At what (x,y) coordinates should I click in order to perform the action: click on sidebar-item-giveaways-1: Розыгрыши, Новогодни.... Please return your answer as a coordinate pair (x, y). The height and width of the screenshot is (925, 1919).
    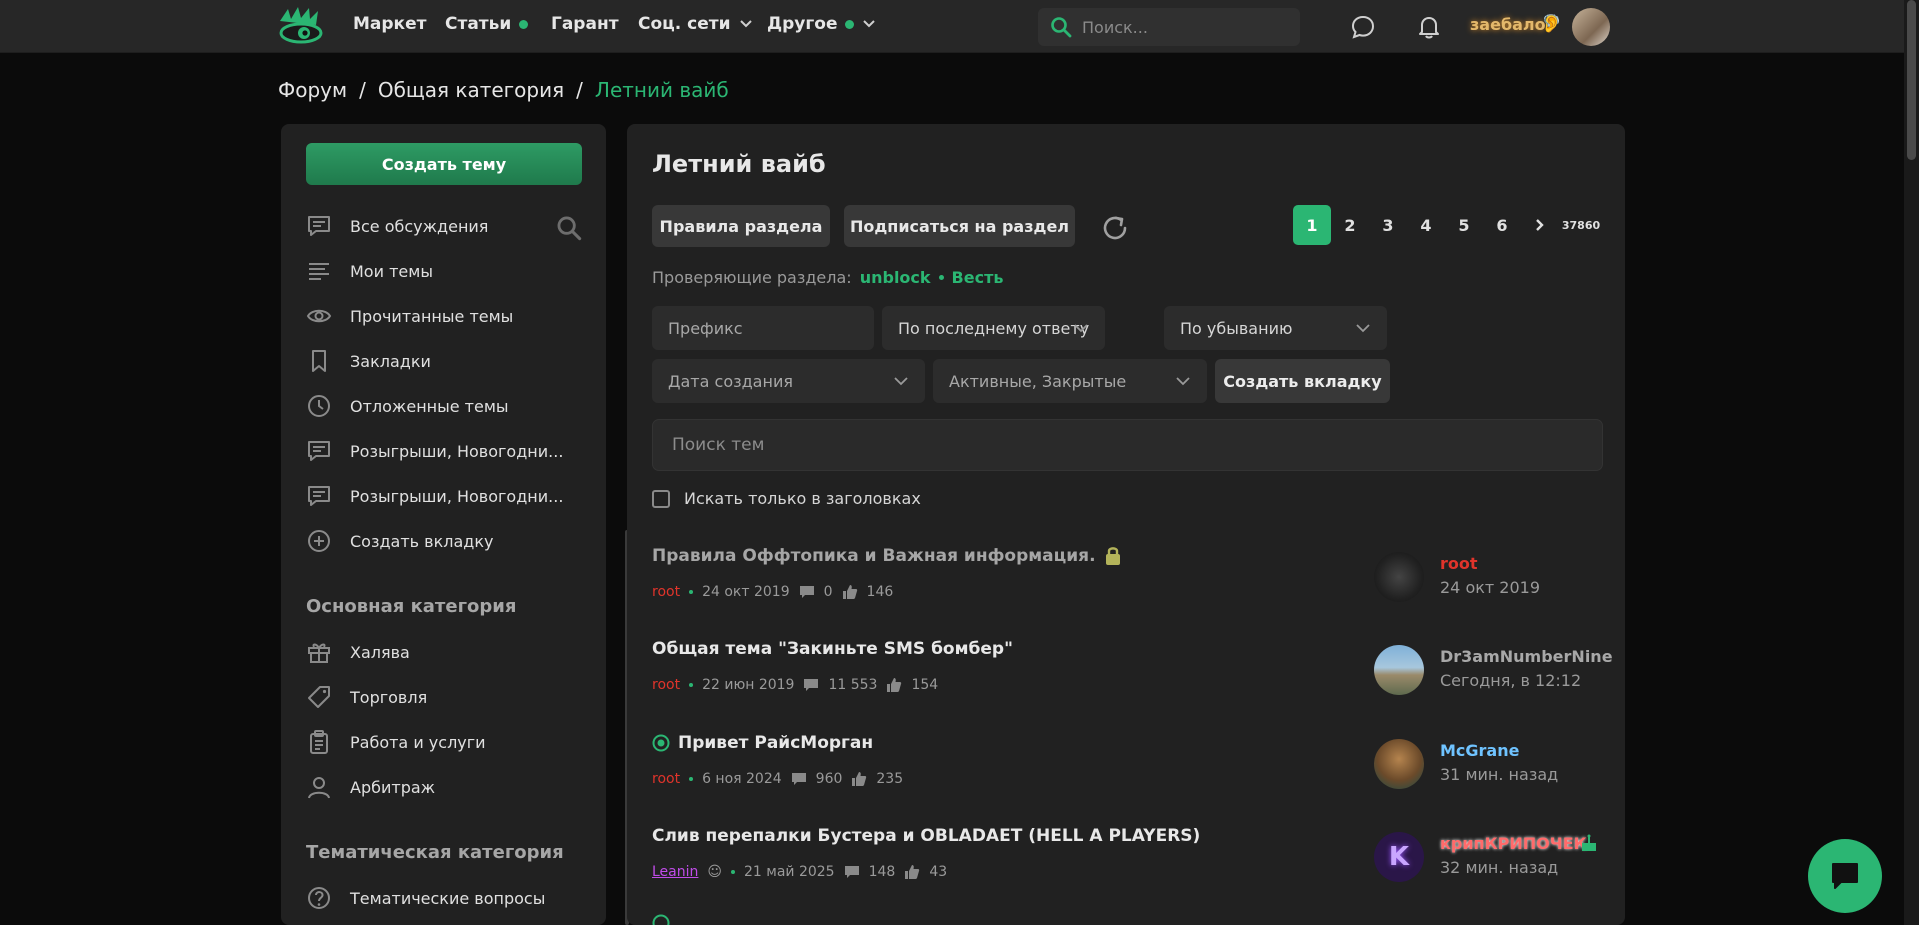
    Looking at the image, I should click on (444, 451).